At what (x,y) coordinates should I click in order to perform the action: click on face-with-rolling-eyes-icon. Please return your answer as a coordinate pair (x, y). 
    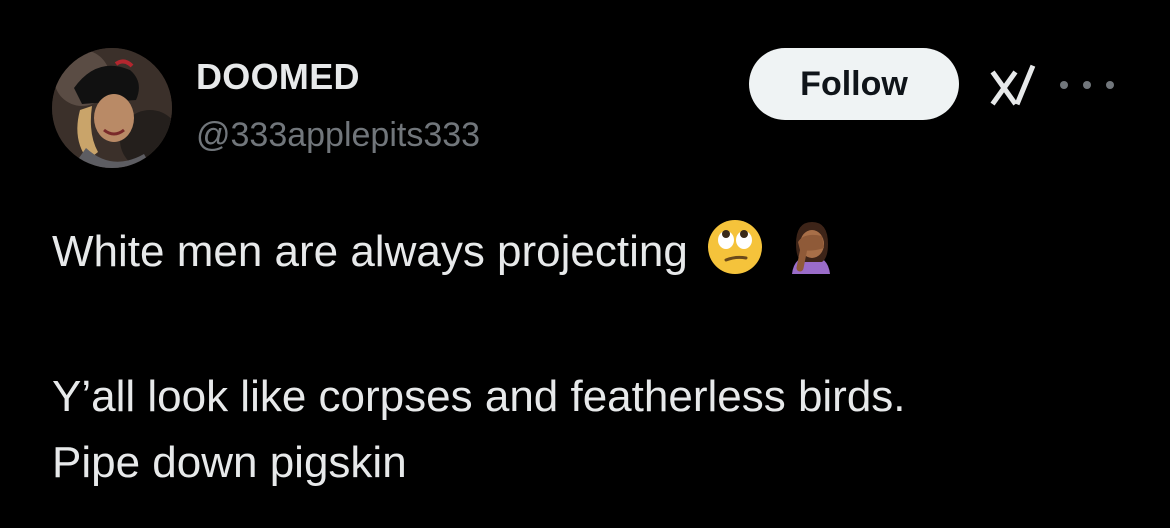
    Looking at the image, I should click on (735, 247).